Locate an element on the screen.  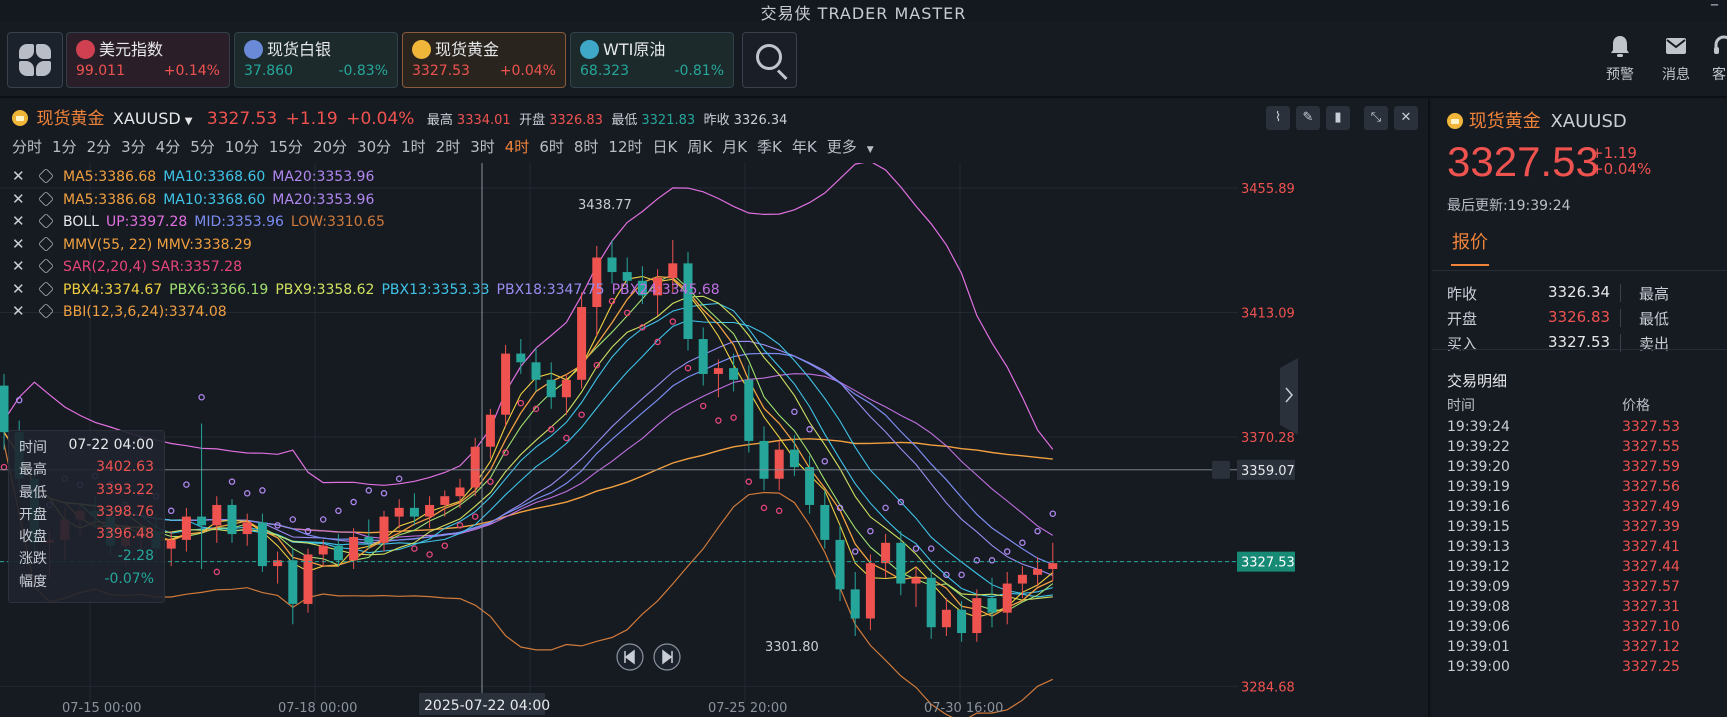
symbol-code: XAUUSD is located at coordinates (147, 118).